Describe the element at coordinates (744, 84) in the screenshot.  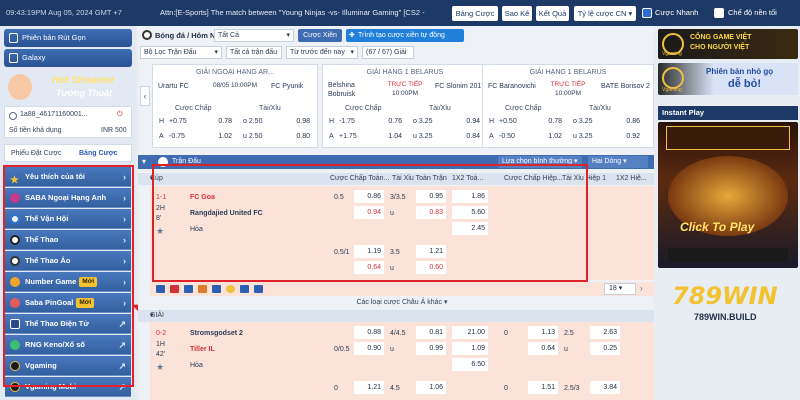
I see `banner-line-2: dễ bỏ!` at that location.